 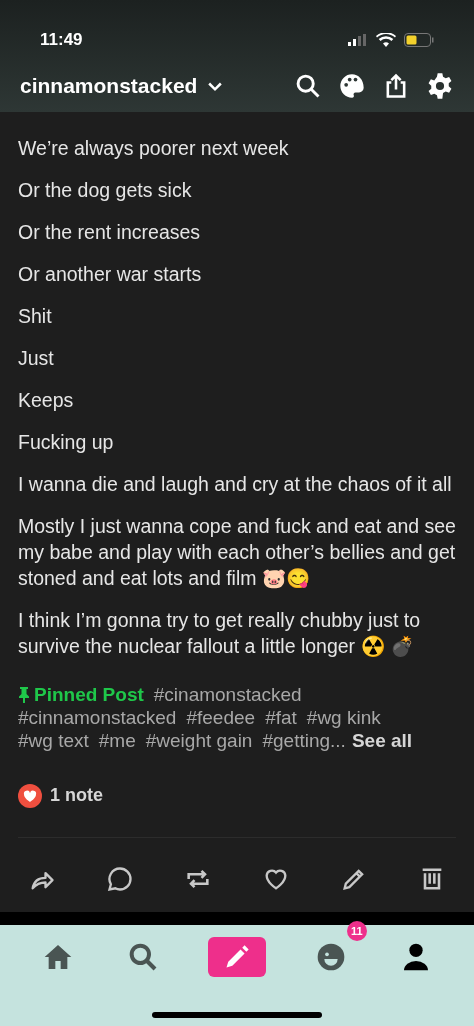 I want to click on post-text: Or the dog gets sick, so click(x=105, y=190).